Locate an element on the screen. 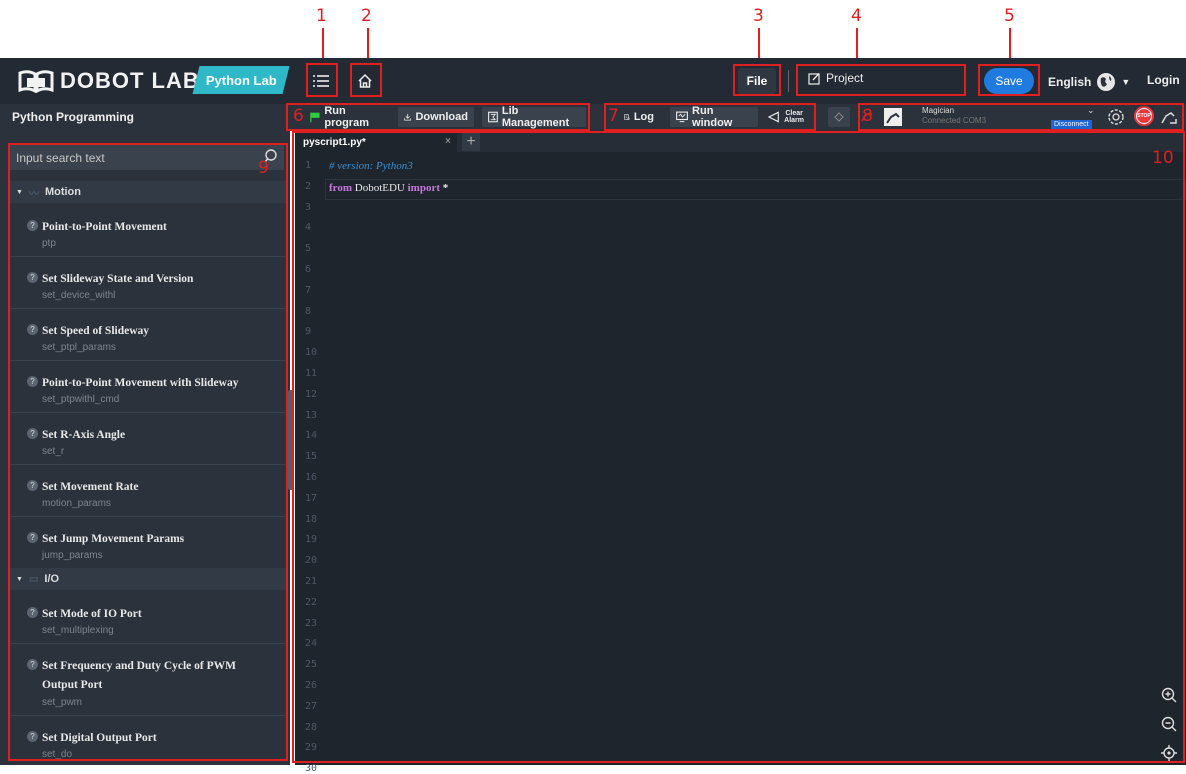 The image size is (1186, 774). annotation-8: 8 is located at coordinates (867, 116).